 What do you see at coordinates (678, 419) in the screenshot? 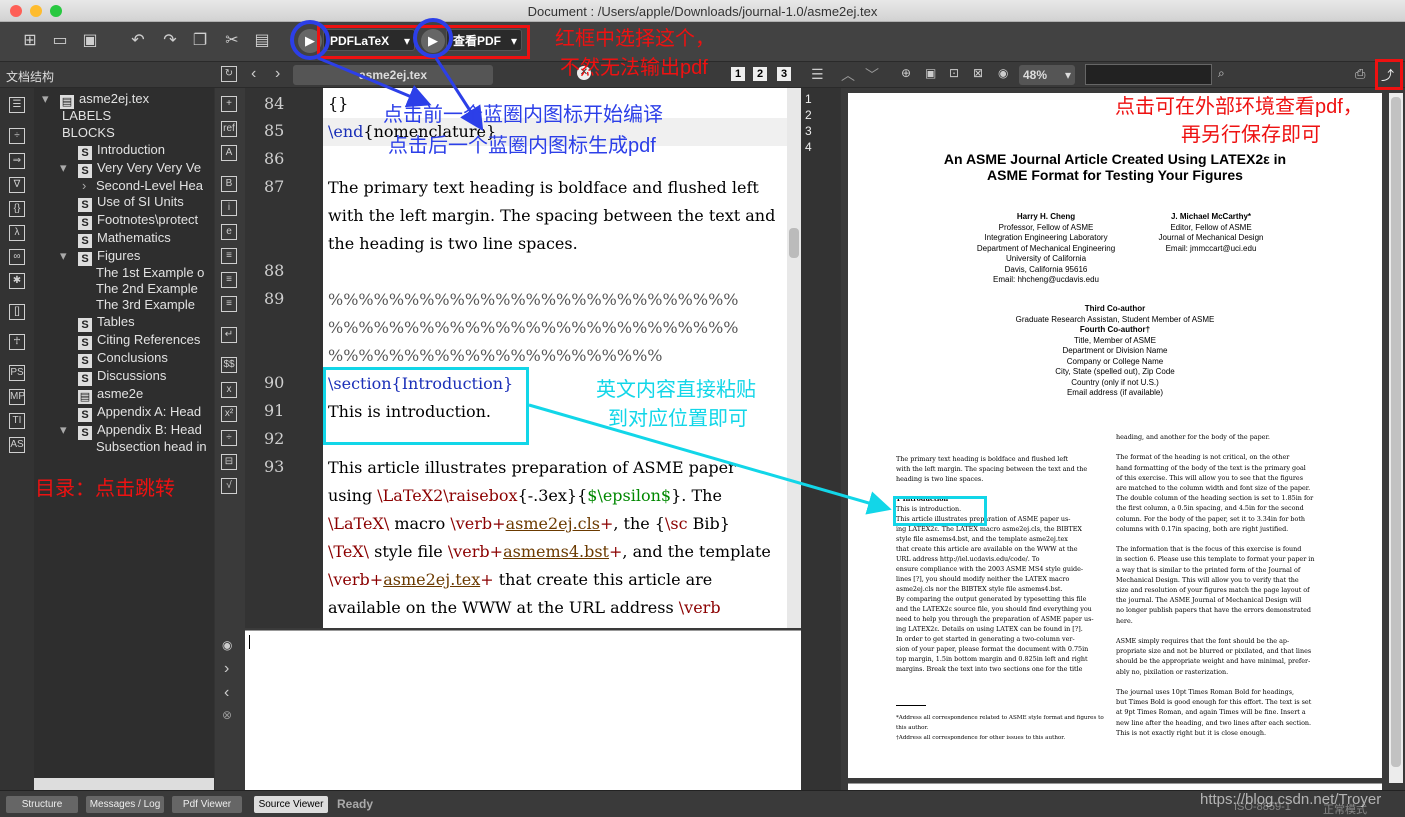
I see `annotation-cyan2: 到对应位置即可` at bounding box center [678, 419].